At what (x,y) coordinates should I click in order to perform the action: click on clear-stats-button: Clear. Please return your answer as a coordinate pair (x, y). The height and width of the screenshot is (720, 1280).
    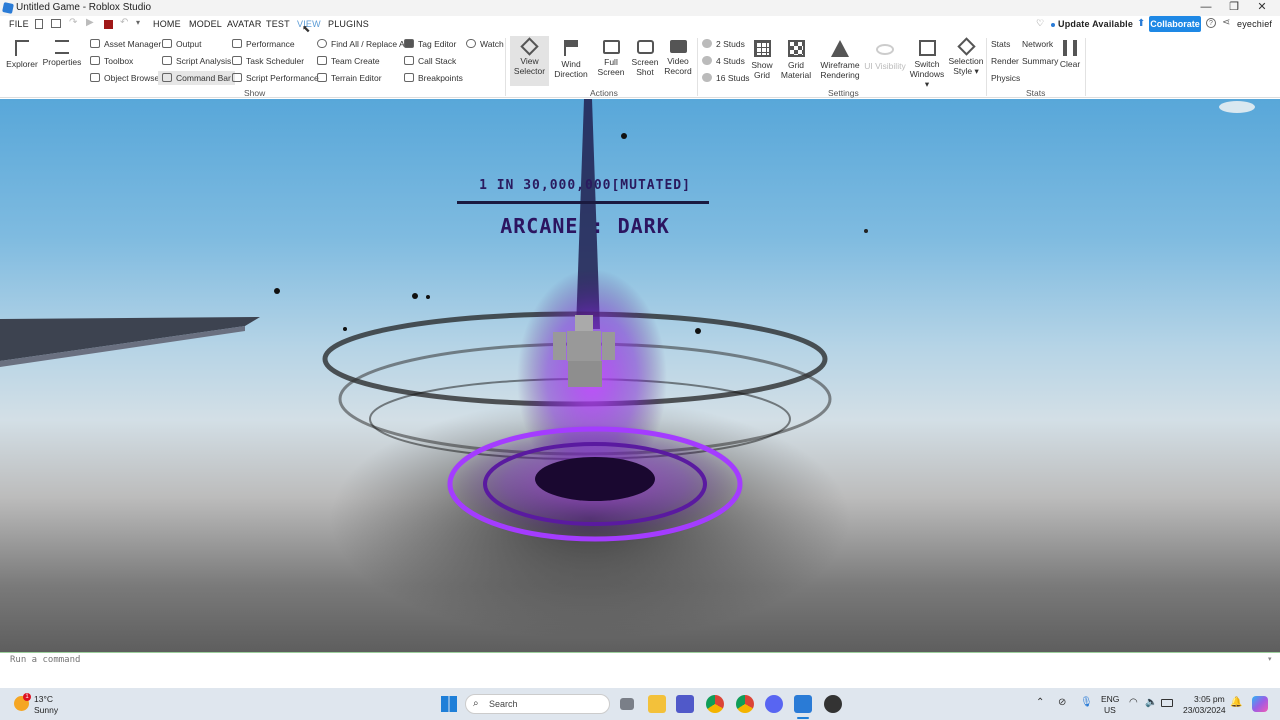
    Looking at the image, I should click on (1070, 54).